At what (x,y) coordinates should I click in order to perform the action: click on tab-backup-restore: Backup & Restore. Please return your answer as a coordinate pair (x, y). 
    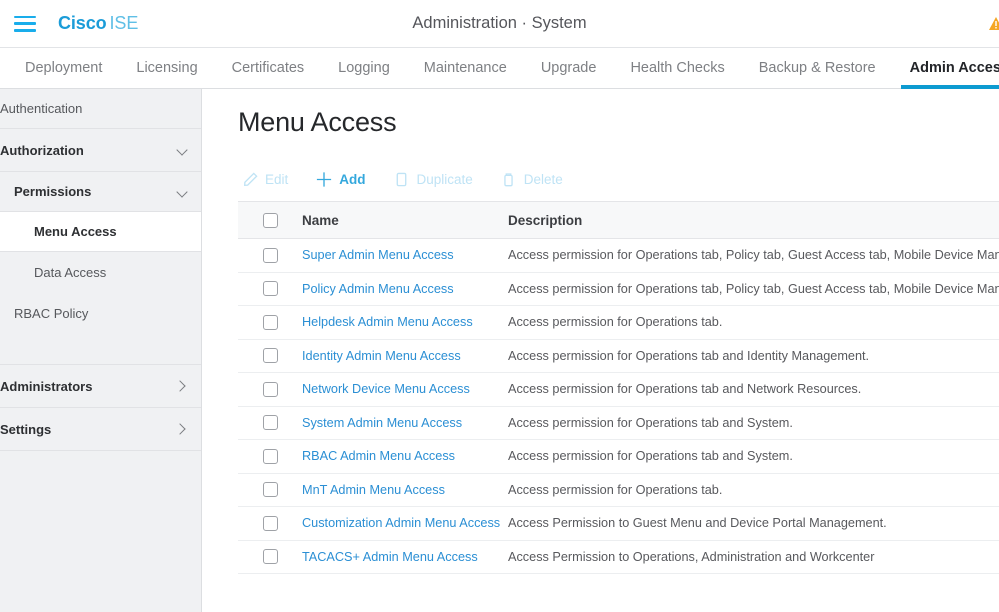
    Looking at the image, I should click on (817, 68).